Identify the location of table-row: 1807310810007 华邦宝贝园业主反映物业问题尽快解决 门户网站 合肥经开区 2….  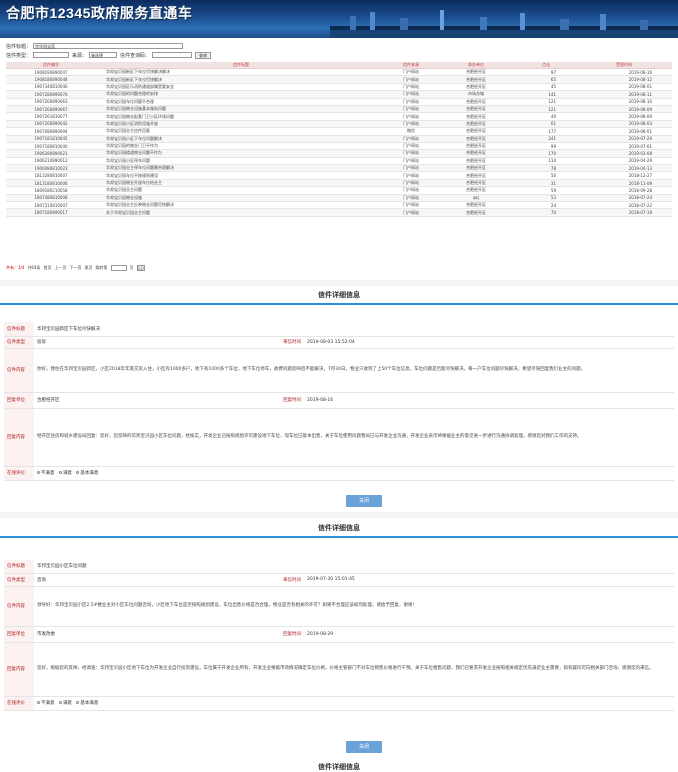
(339, 205).